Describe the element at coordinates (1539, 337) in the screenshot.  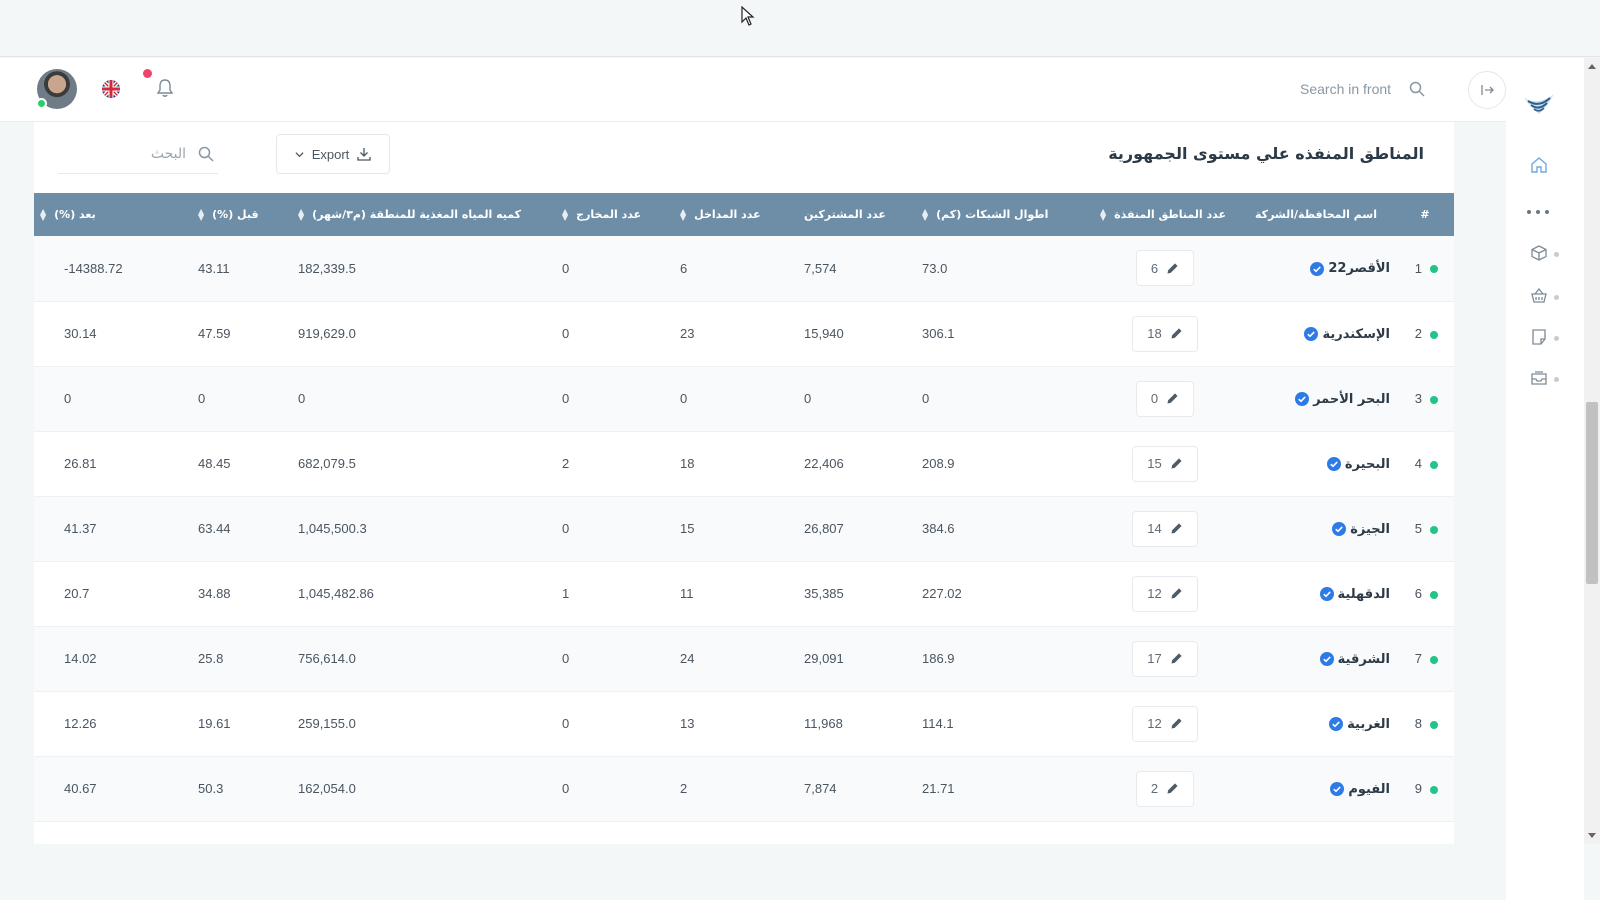
I see `notes-icon` at that location.